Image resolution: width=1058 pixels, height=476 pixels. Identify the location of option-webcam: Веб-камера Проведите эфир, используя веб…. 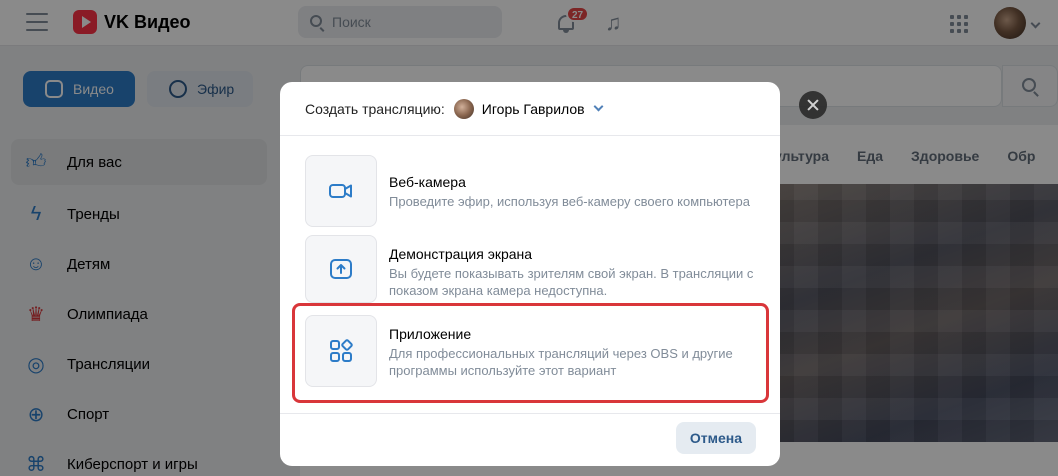
(535, 191).